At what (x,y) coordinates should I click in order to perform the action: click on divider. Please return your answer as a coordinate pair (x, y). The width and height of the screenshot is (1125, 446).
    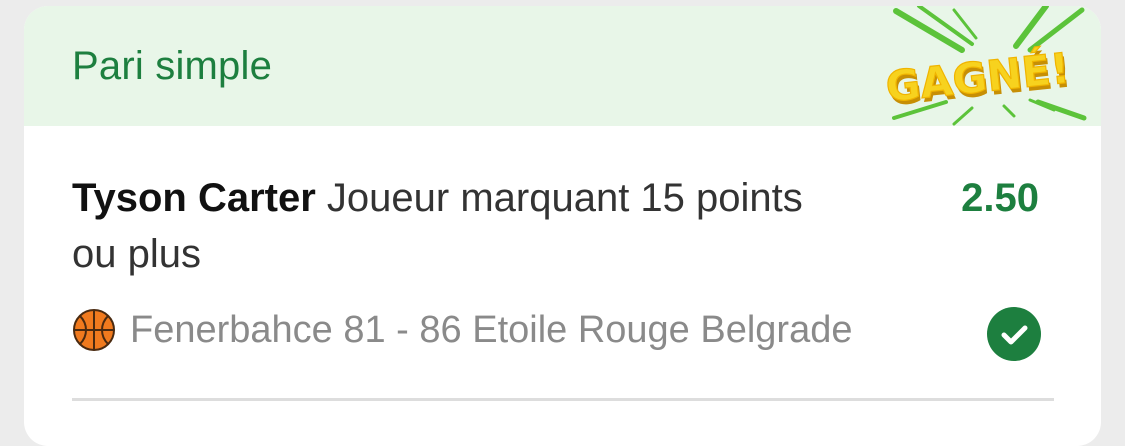
    Looking at the image, I should click on (563, 399).